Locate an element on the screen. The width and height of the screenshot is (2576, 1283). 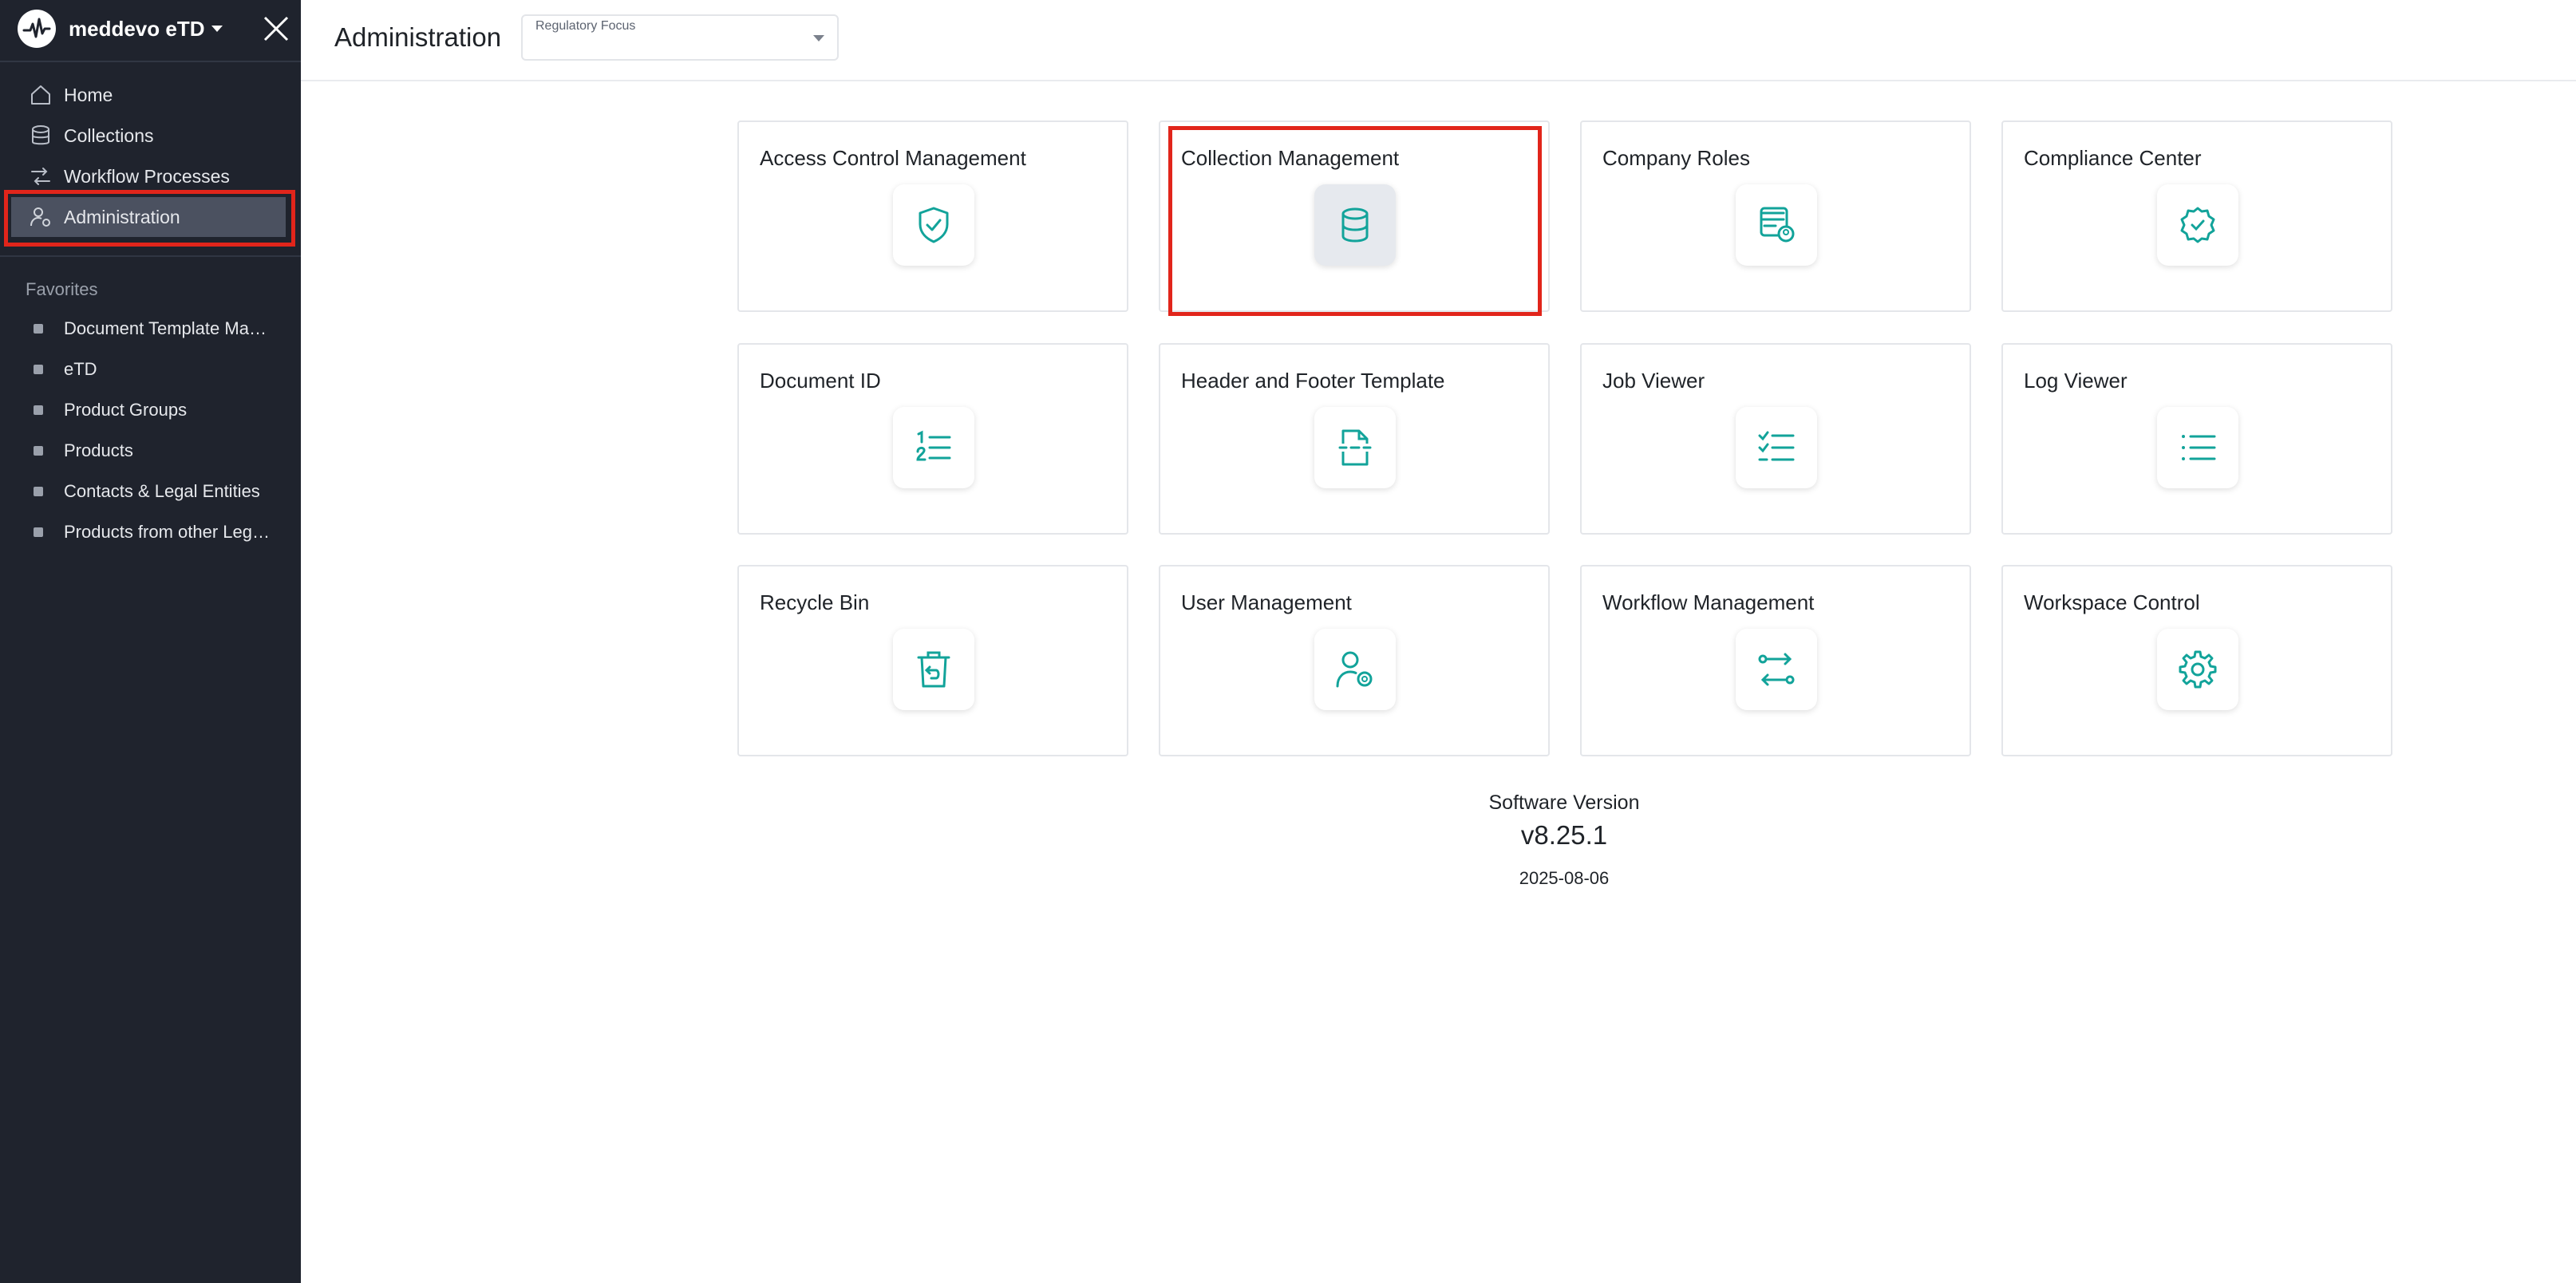
shield-check-icon is located at coordinates (934, 225).